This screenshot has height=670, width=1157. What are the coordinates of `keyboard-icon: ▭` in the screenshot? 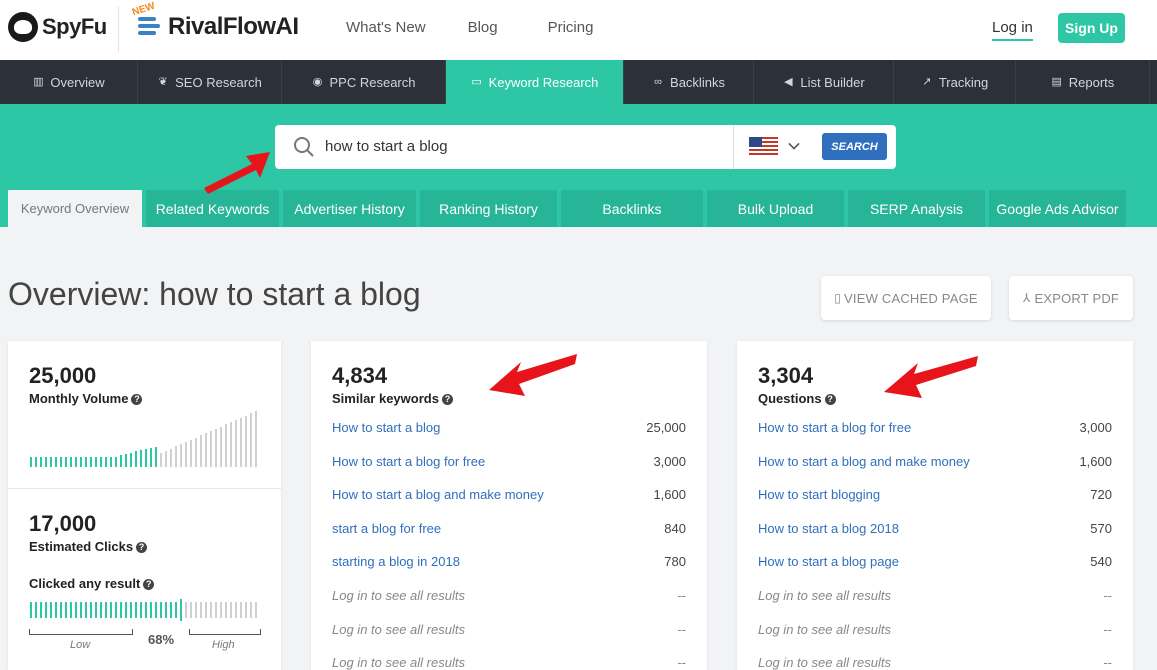 It's located at (476, 81).